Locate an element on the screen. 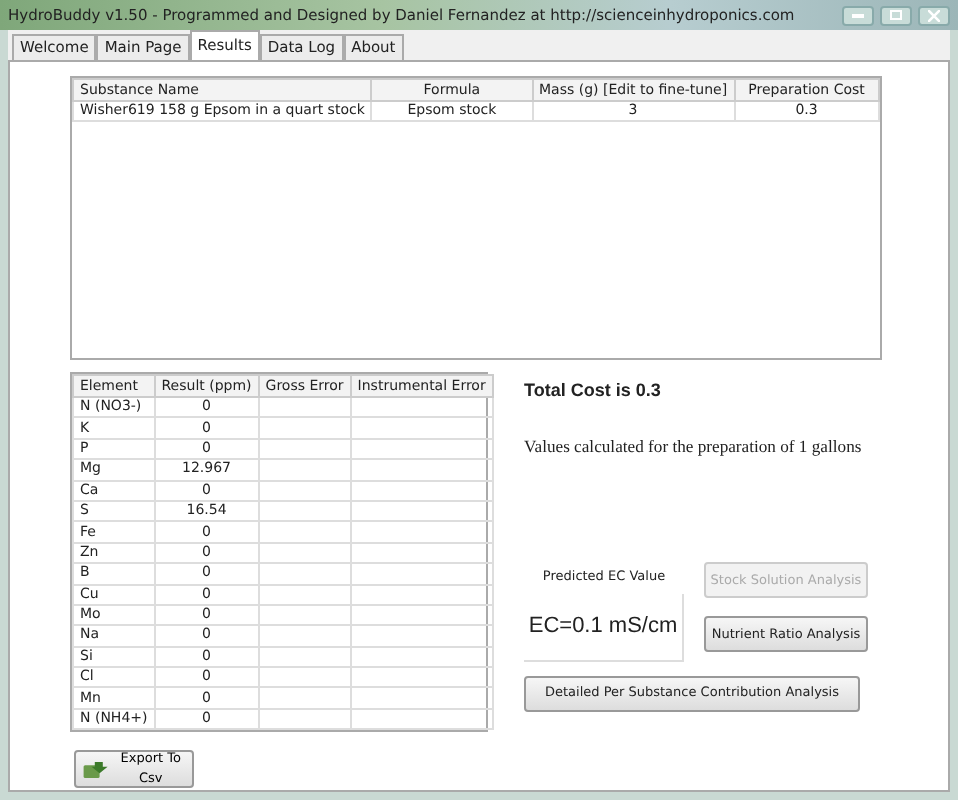  close-icon is located at coordinates (934, 15).